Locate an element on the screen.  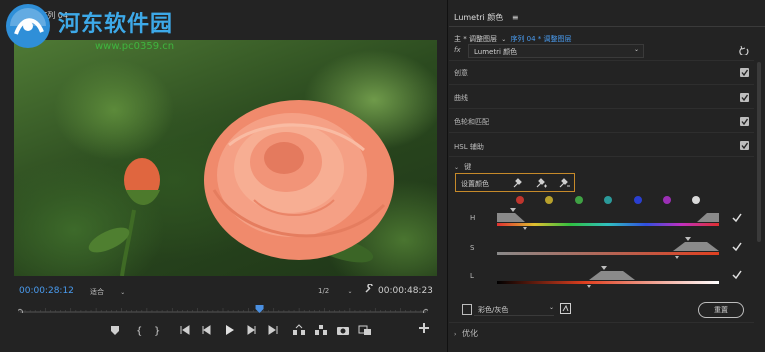
luminance-enable-check-icon is located at coordinates (737, 275).